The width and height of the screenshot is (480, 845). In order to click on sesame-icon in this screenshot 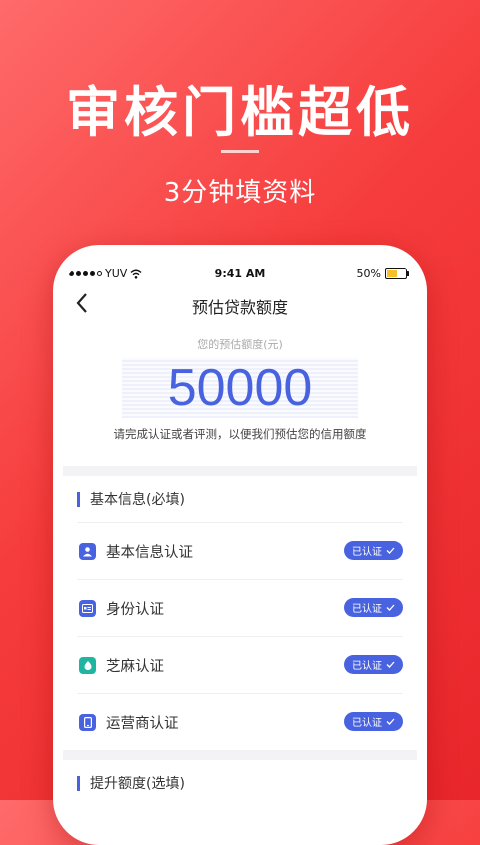, I will do `click(87, 665)`.